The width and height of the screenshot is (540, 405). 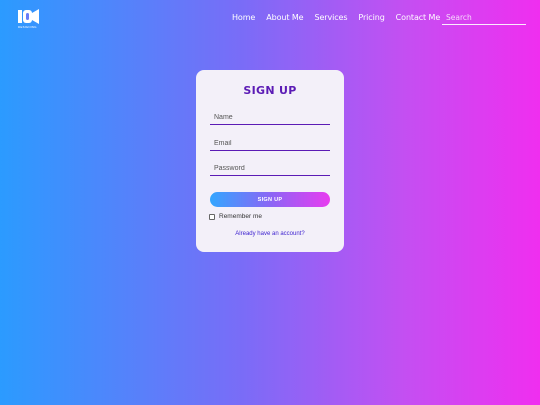 I want to click on remember-label: Remember me, so click(x=240, y=216).